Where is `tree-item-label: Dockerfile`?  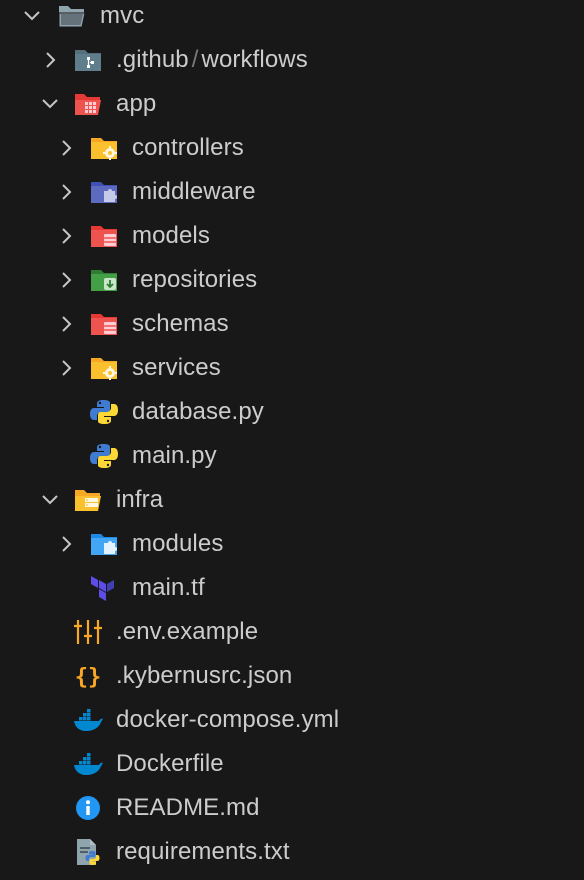 tree-item-label: Dockerfile is located at coordinates (170, 763).